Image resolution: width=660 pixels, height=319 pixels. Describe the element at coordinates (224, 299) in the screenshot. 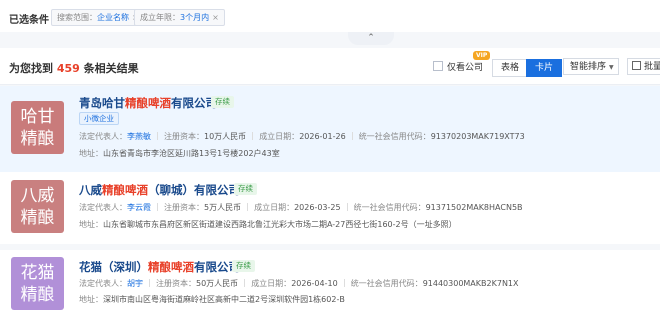

I see `address-value: 深圳市南山区粤海街道麻岭社区高新中二道2号深圳软件园1栋602-B` at that location.